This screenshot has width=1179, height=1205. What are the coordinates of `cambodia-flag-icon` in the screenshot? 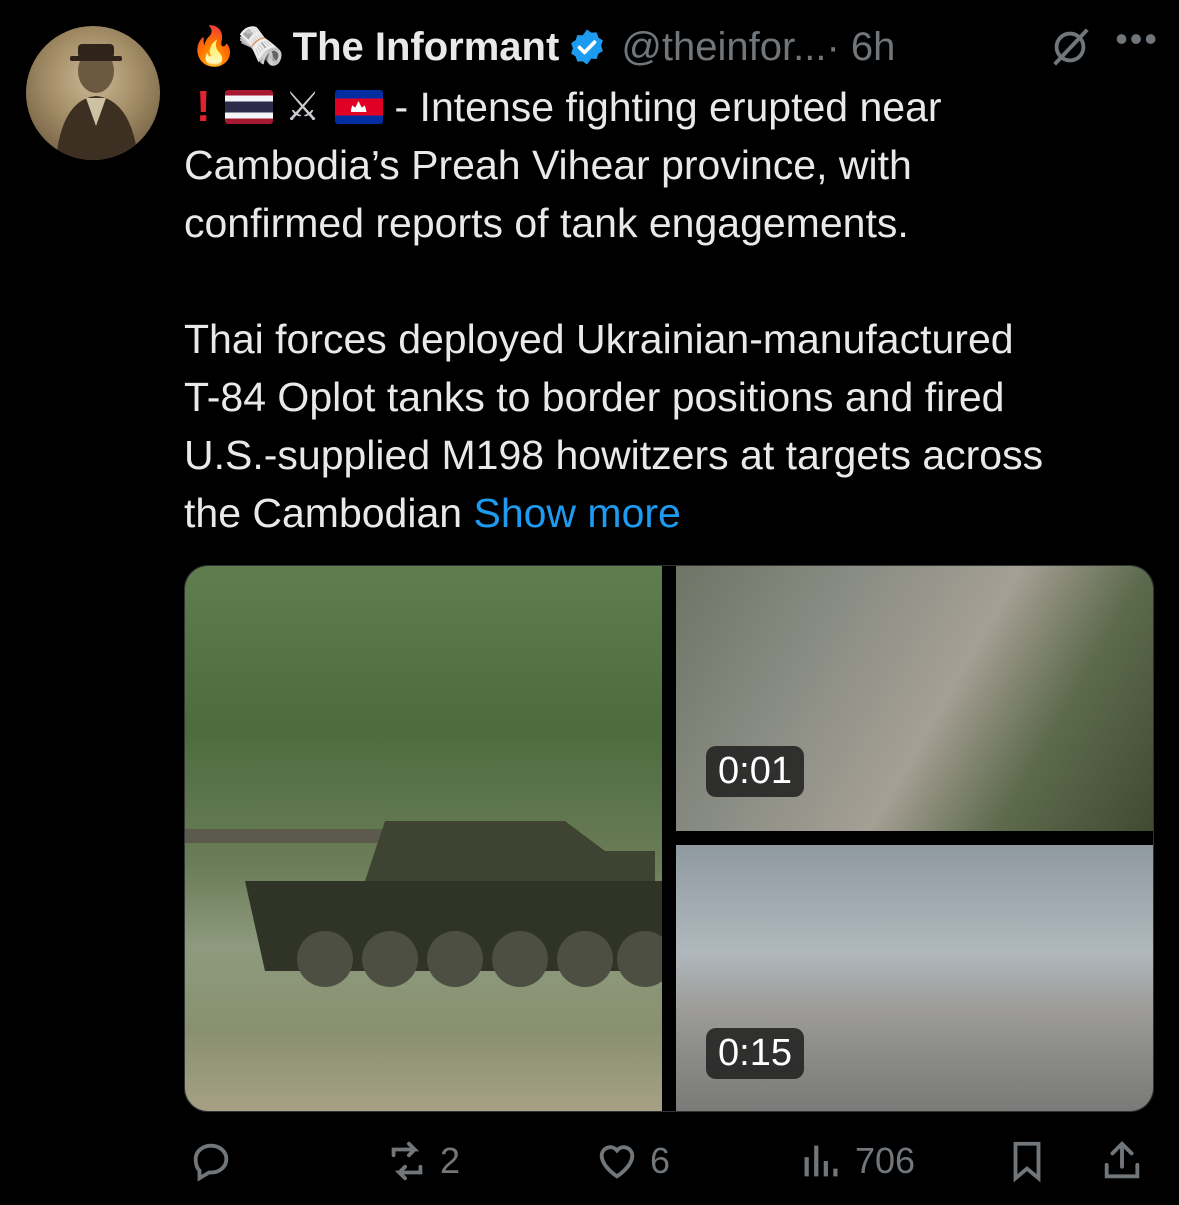 It's located at (358, 107).